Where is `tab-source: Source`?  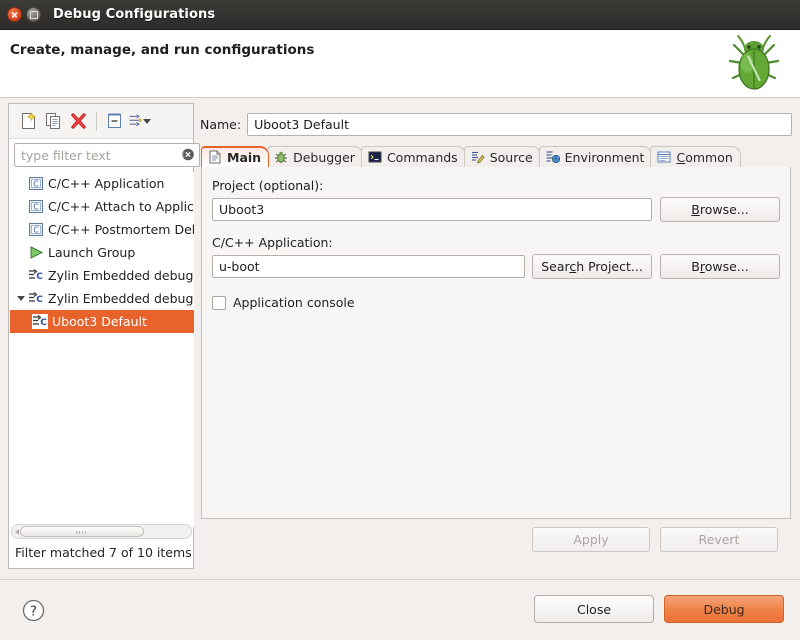
tab-source: Source is located at coordinates (502, 156).